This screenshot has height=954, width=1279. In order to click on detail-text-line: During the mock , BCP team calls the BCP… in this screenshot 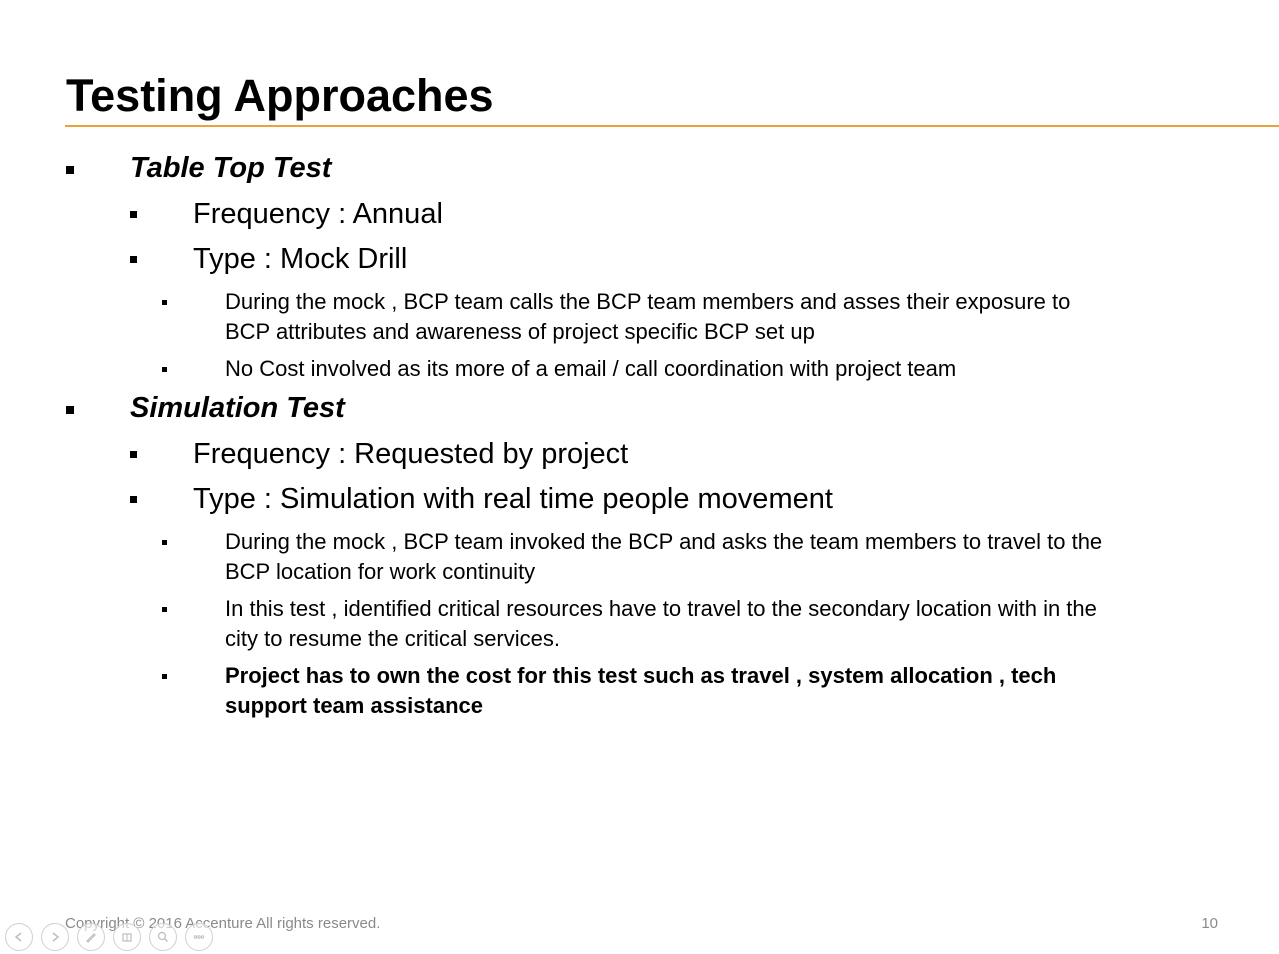, I will do `click(648, 301)`.